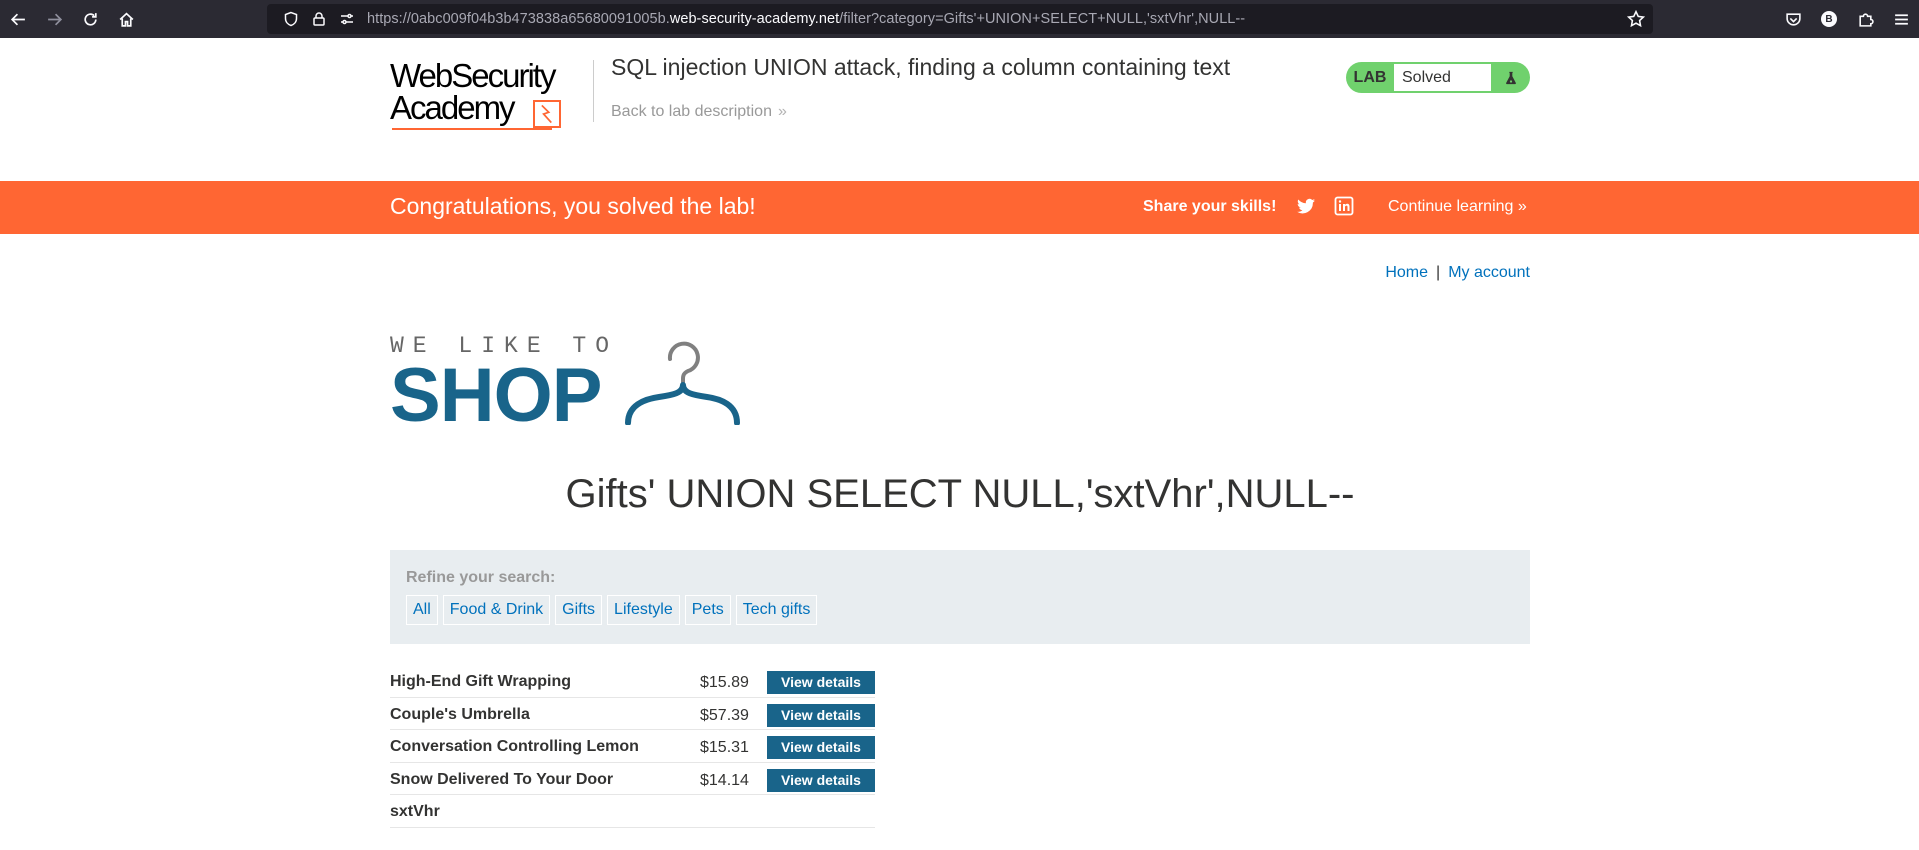  Describe the element at coordinates (682, 383) in the screenshot. I see `hanger-icon` at that location.